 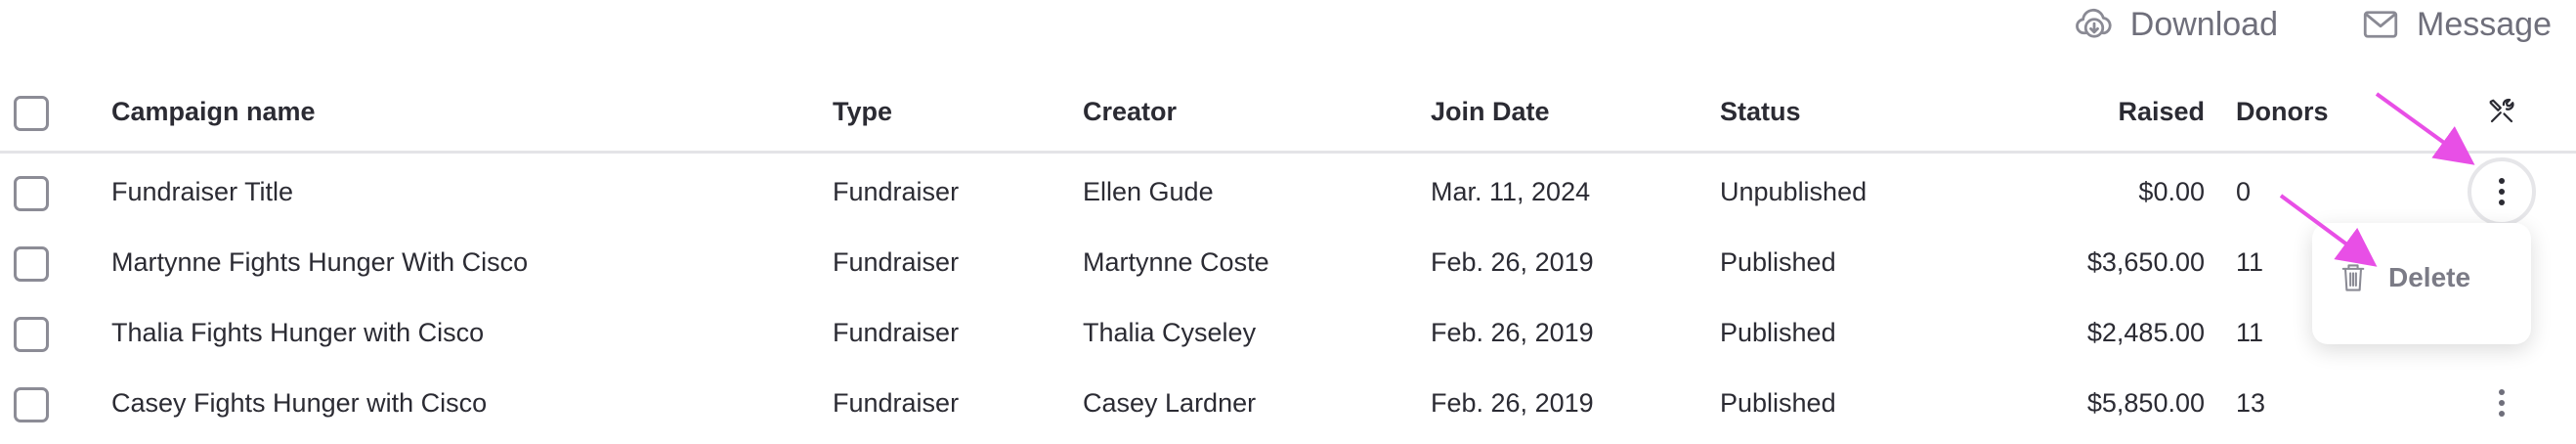 What do you see at coordinates (2430, 277) in the screenshot?
I see `delete-label: Delete` at bounding box center [2430, 277].